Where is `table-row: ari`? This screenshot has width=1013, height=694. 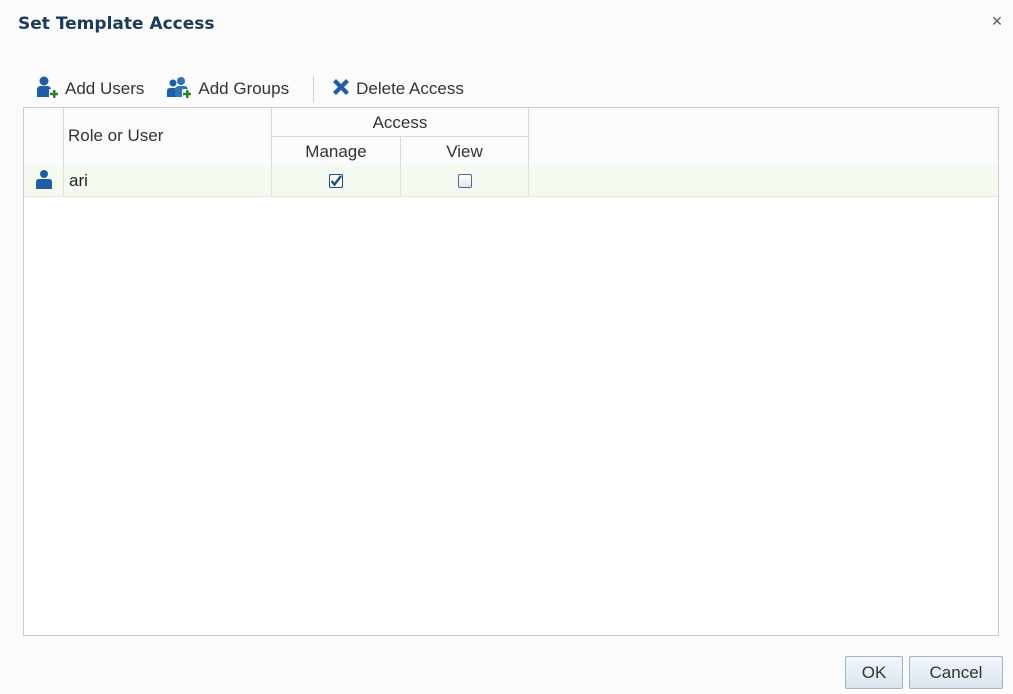
table-row: ari is located at coordinates (511, 181).